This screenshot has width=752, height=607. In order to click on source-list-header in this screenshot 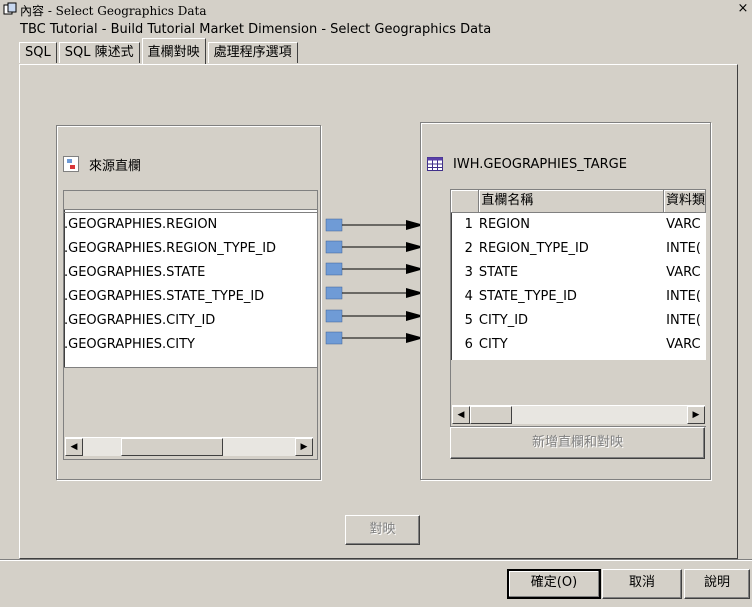, I will do `click(190, 200)`.